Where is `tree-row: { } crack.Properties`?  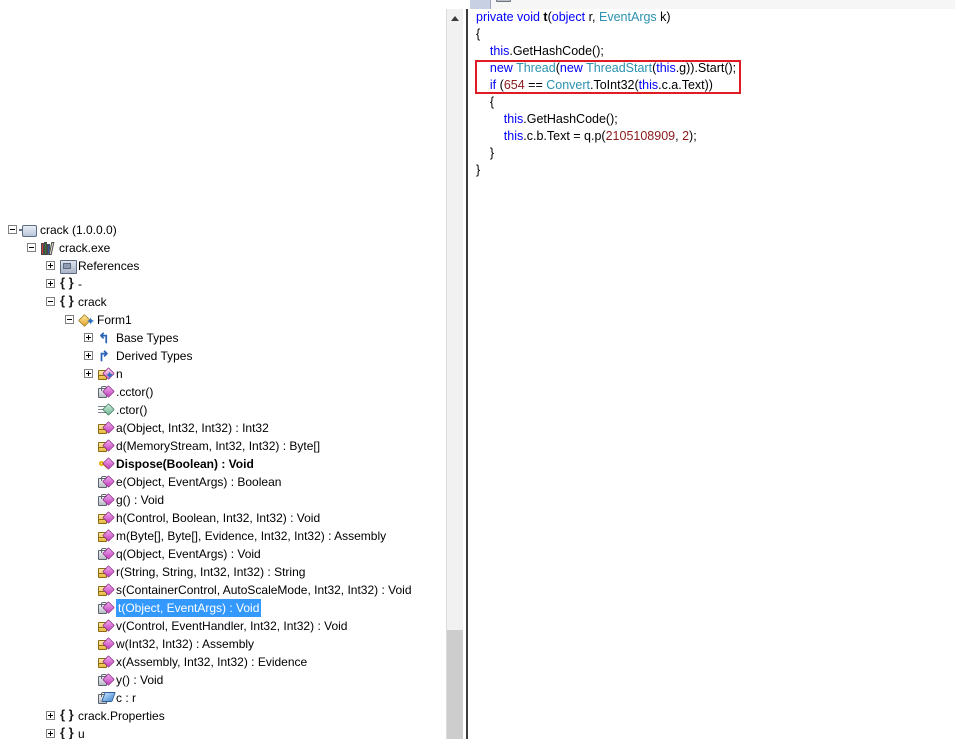
tree-row: { } crack.Properties is located at coordinates (223, 716).